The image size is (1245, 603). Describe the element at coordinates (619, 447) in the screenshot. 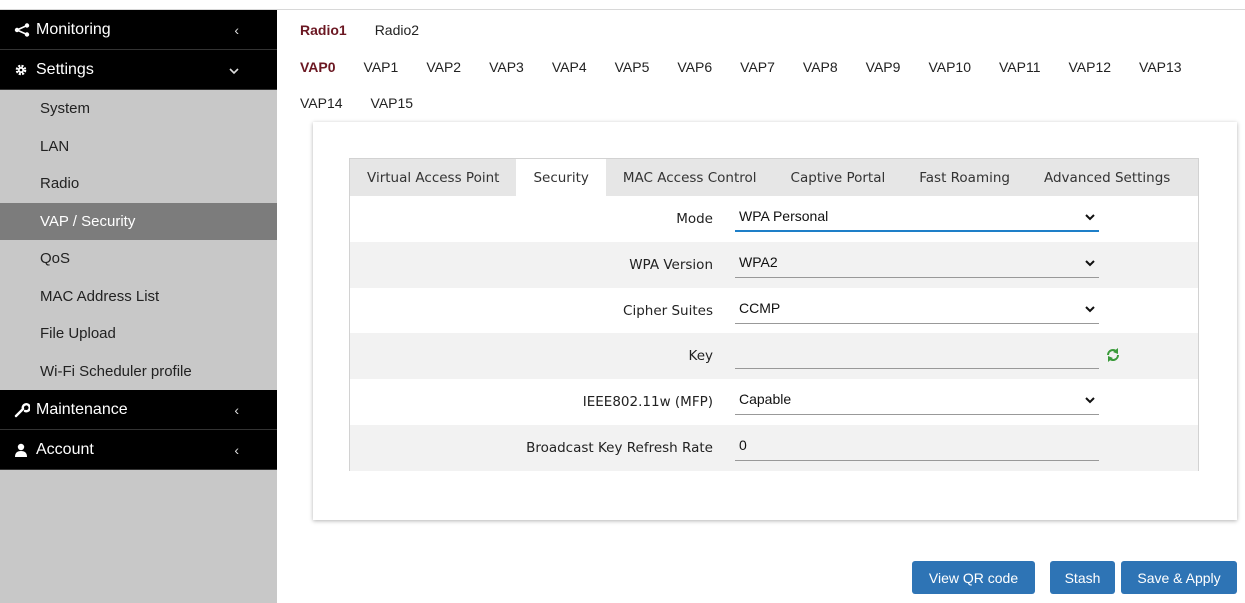

I see `refresh-rate-label: Broadcast Key Refresh Rate` at that location.